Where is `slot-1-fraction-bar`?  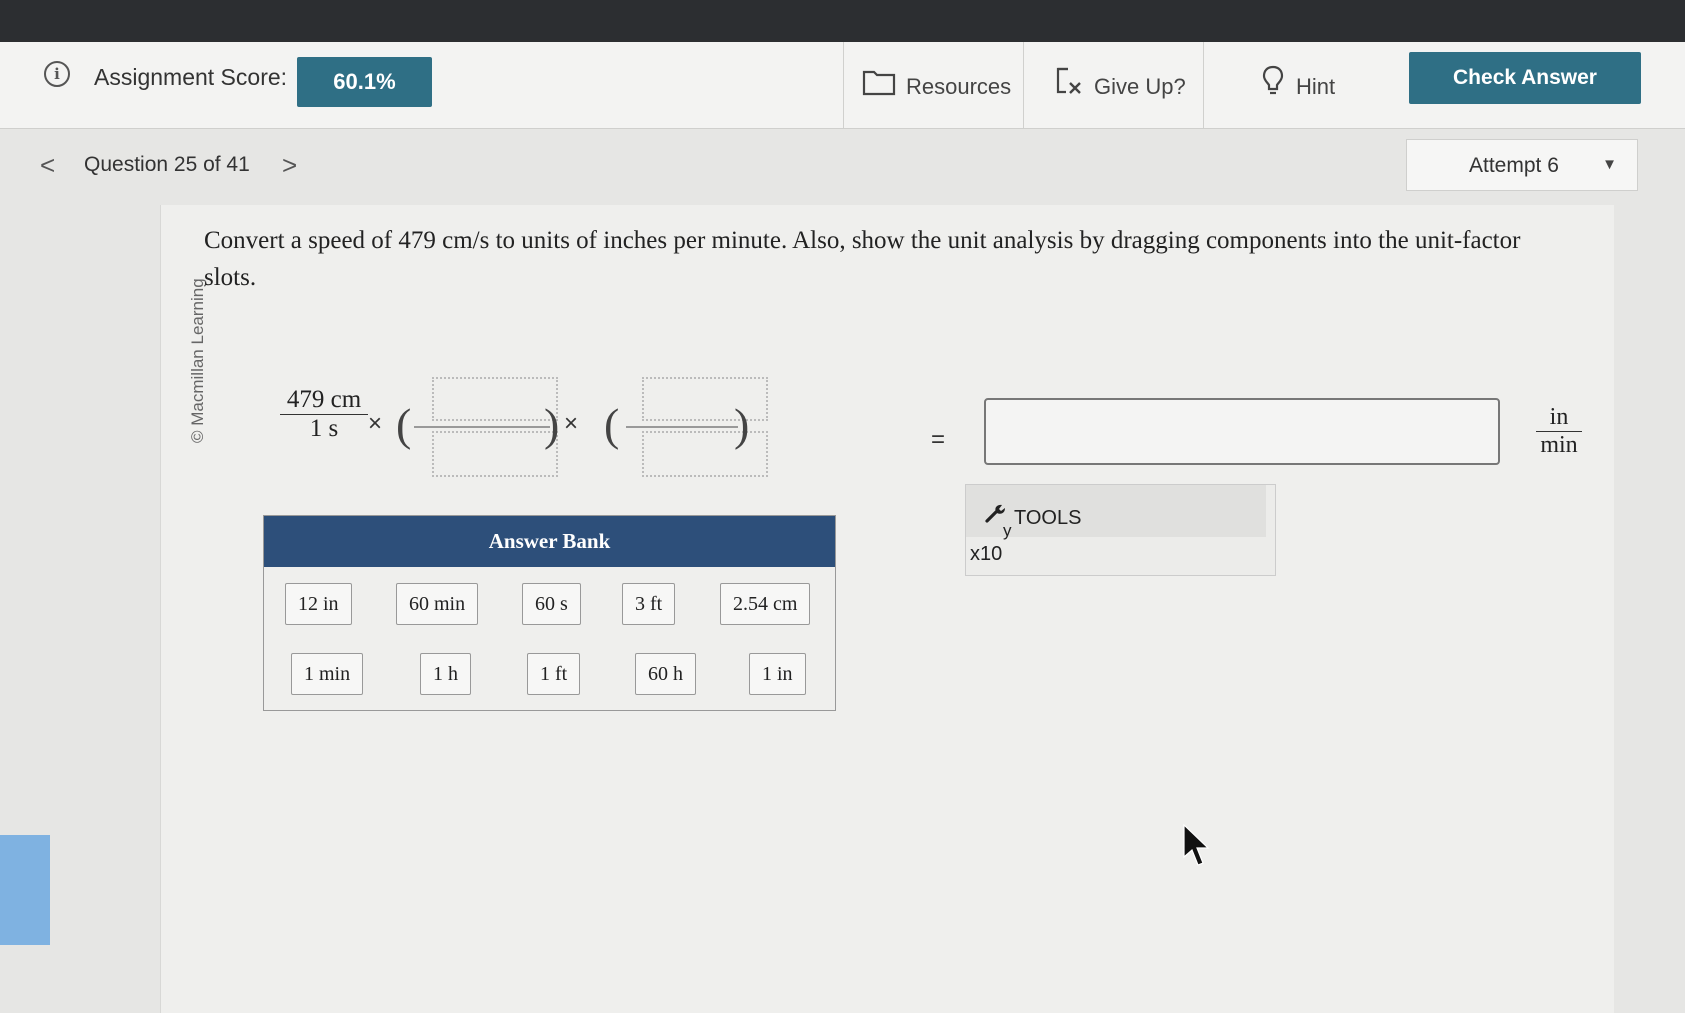
slot-1-fraction-bar is located at coordinates (482, 427).